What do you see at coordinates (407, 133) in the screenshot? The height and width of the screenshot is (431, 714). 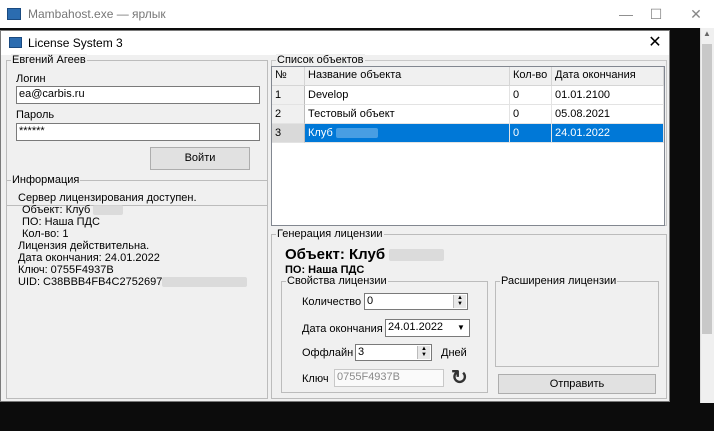 I see `row-name: Клуб` at bounding box center [407, 133].